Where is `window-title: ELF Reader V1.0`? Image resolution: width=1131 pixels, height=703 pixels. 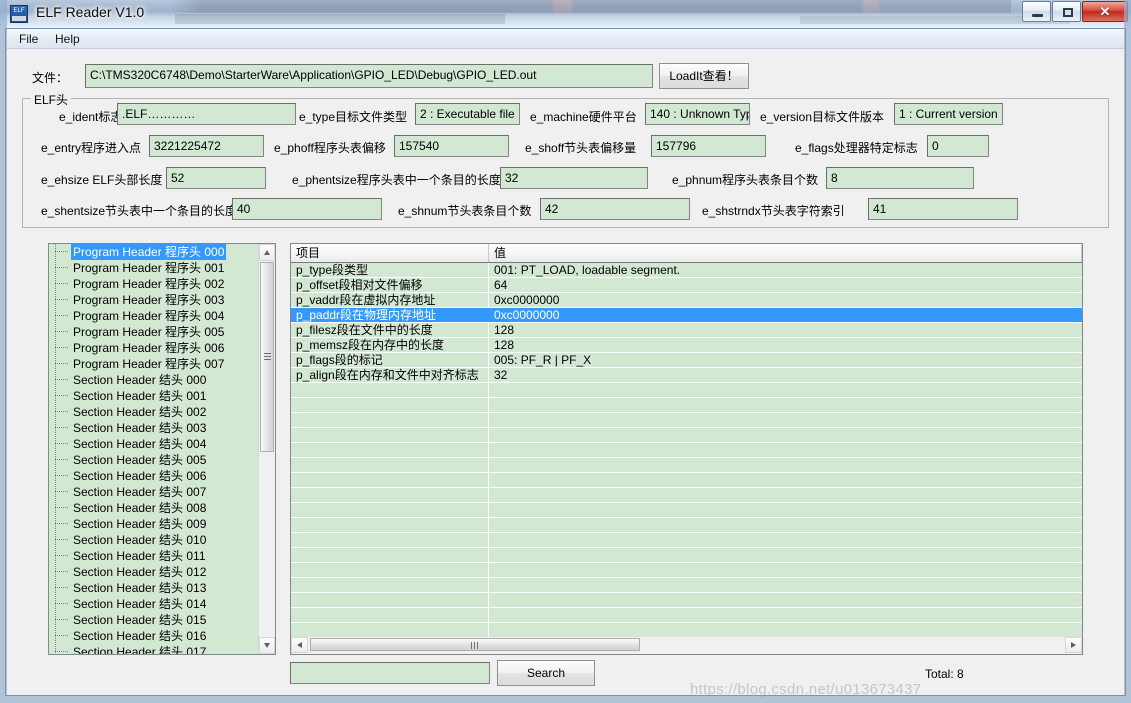 window-title: ELF Reader V1.0 is located at coordinates (90, 12).